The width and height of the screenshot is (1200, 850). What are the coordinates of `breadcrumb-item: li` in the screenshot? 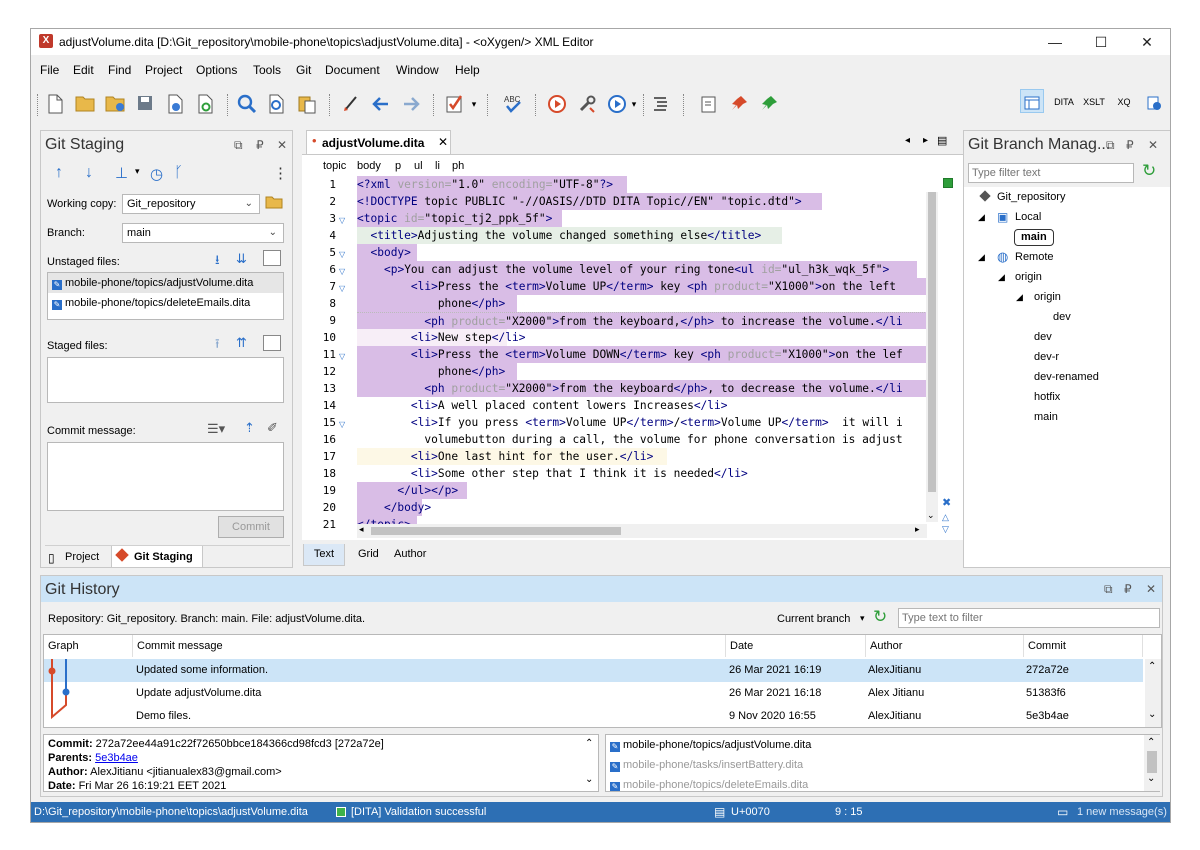 It's located at (437, 166).